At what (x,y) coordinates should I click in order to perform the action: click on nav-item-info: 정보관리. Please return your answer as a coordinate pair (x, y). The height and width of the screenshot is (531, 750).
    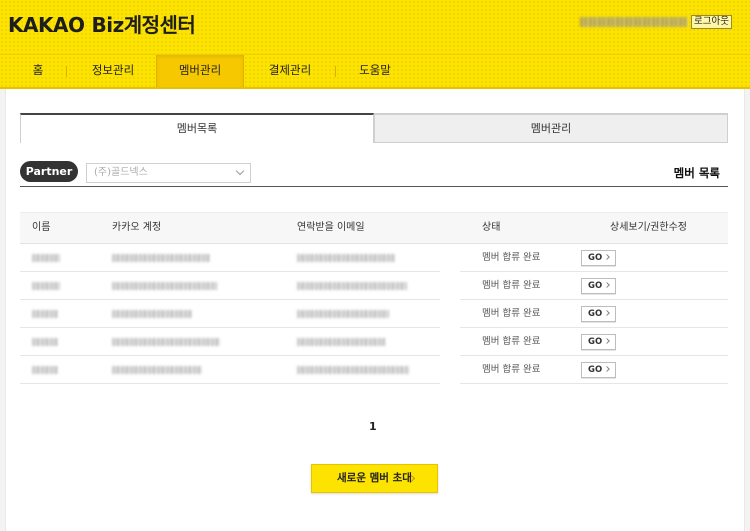
    Looking at the image, I should click on (113, 71).